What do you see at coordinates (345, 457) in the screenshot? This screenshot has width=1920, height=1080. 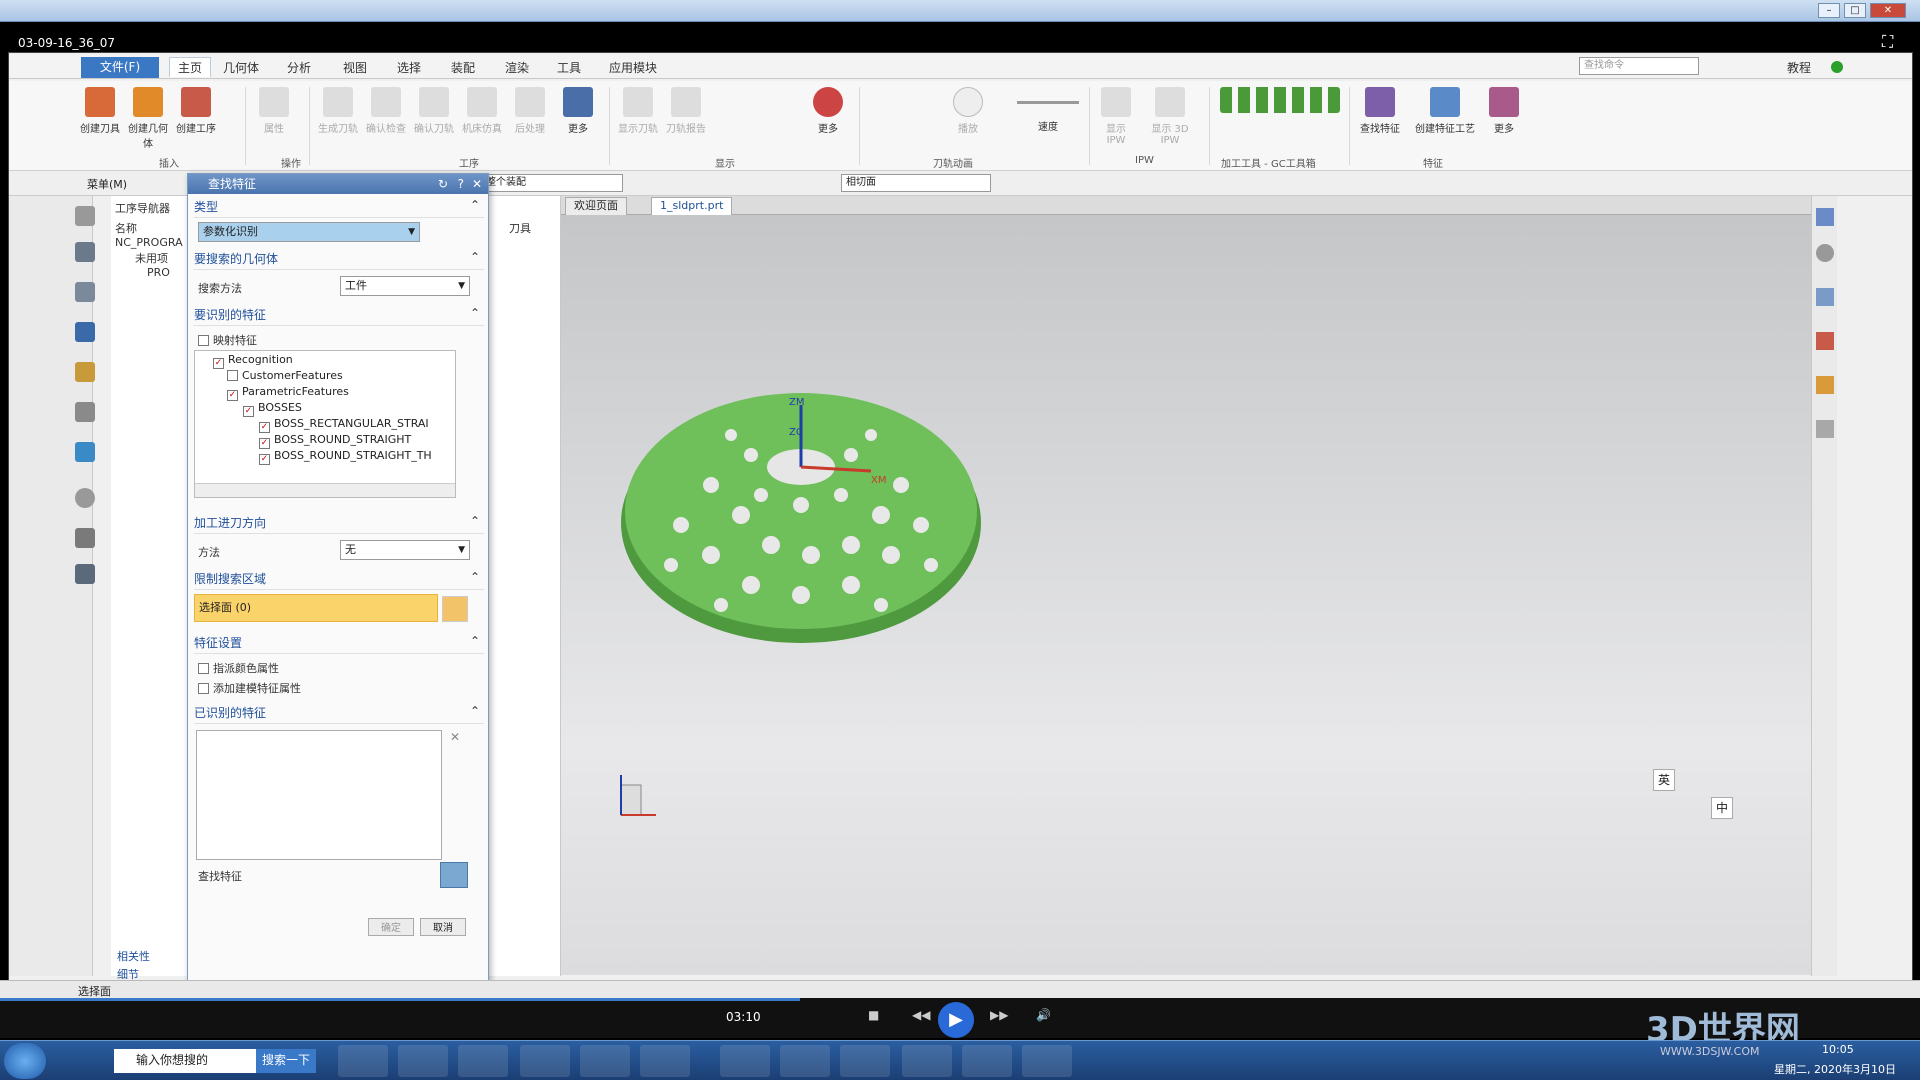 I see `tree-item: ✓ BOSS_ROUND_STRAIGHT_TH` at bounding box center [345, 457].